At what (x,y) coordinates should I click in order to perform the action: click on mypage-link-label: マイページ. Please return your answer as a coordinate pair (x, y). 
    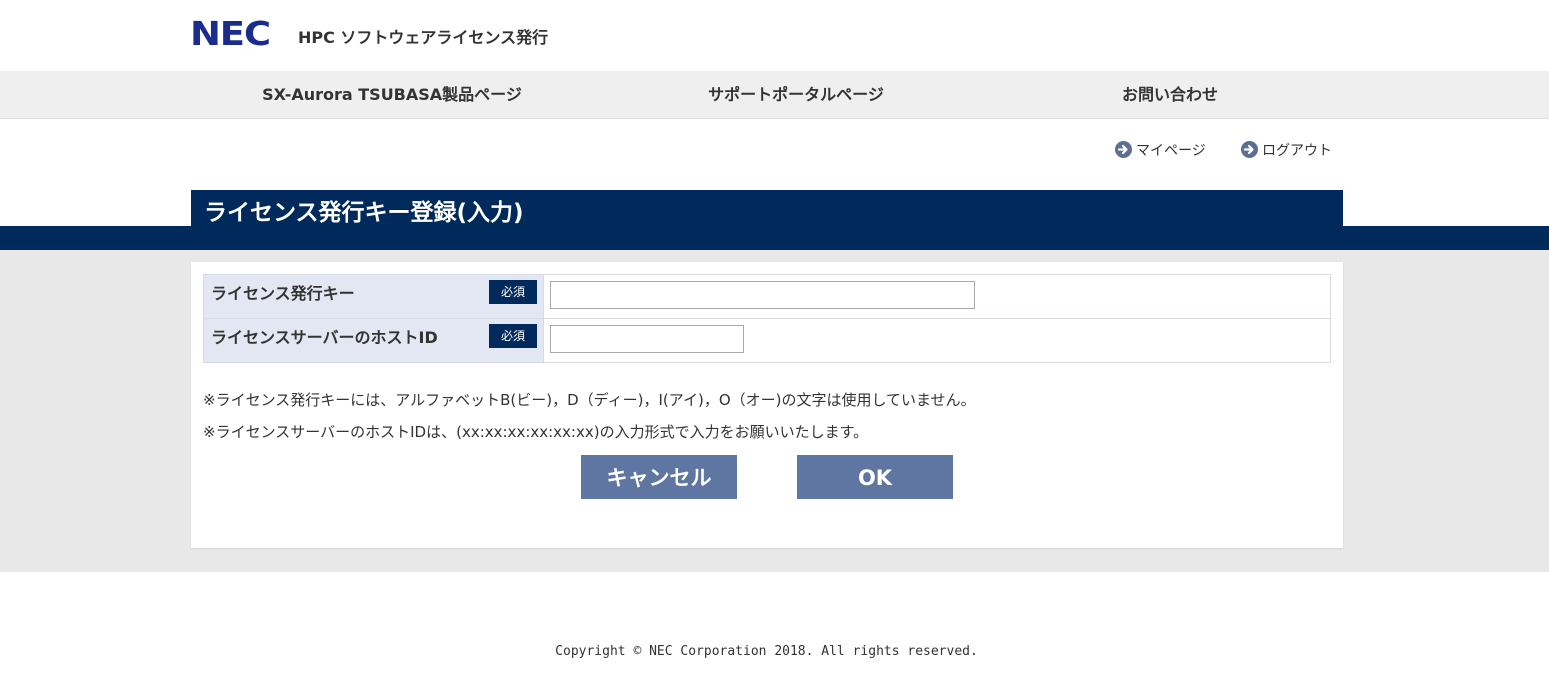
    Looking at the image, I should click on (1171, 151).